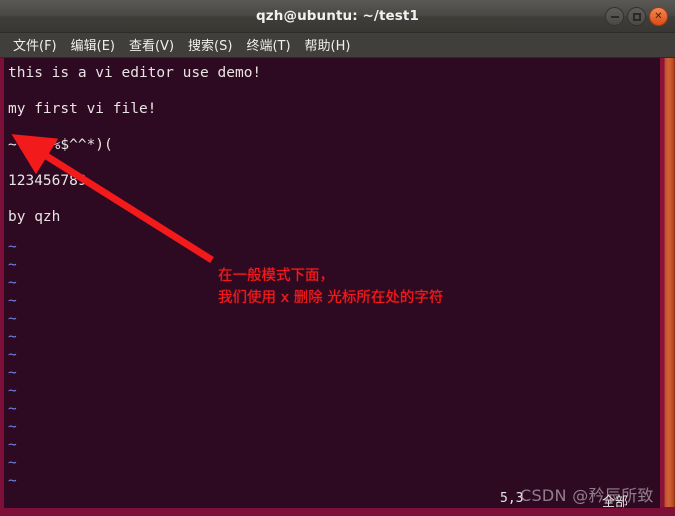 The height and width of the screenshot is (516, 675). What do you see at coordinates (73, 145) in the screenshot?
I see `cursor-line-suffix: $%%$^^*)(` at bounding box center [73, 145].